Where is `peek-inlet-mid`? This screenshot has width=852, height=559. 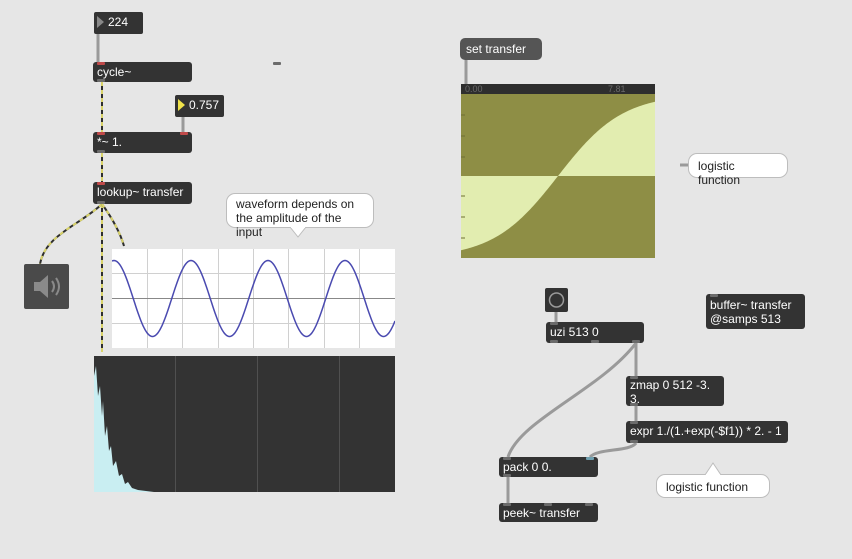 peek-inlet-mid is located at coordinates (548, 504).